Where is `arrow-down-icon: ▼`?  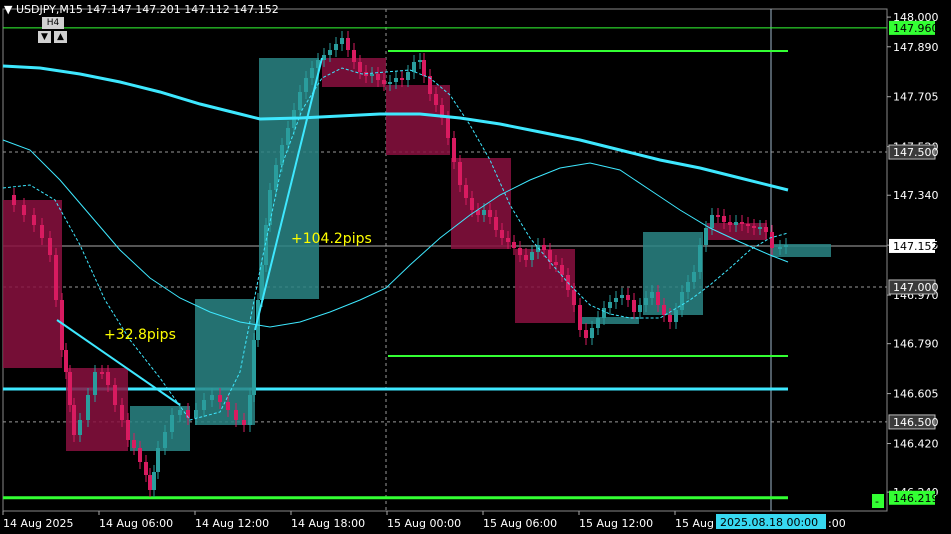
arrow-down-icon: ▼ is located at coordinates (44, 37).